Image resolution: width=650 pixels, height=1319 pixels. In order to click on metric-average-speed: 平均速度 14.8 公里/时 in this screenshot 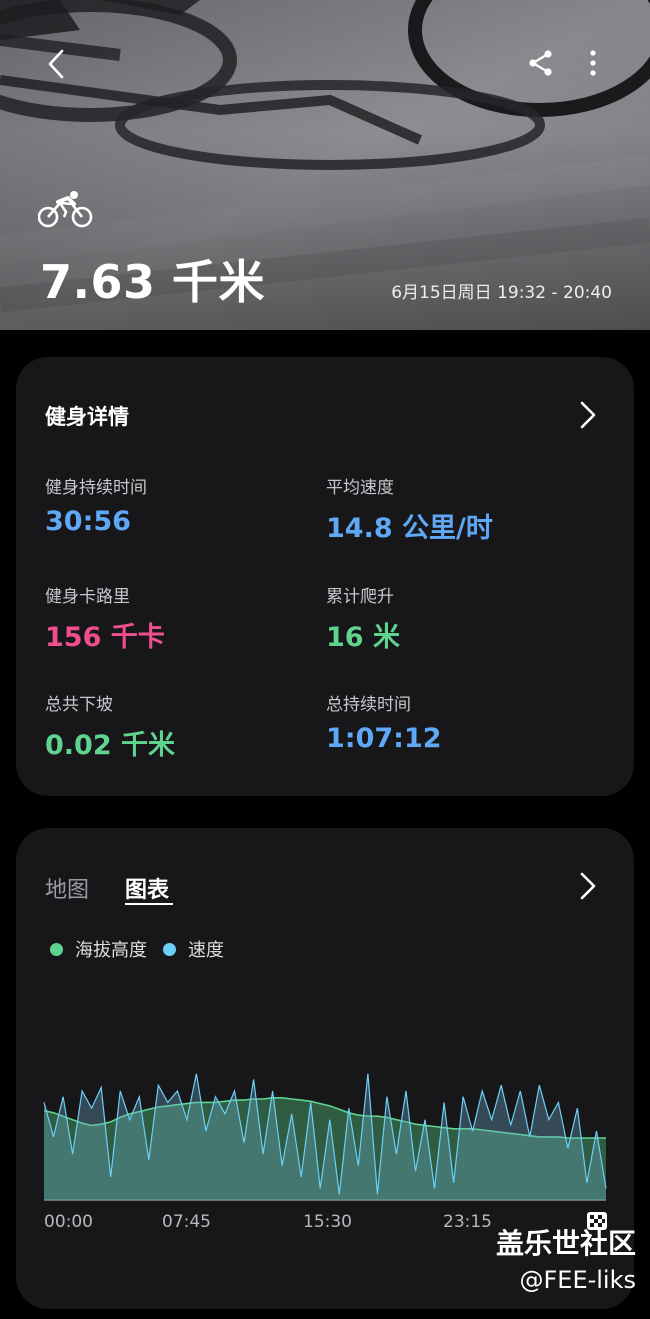, I will do `click(466, 509)`.